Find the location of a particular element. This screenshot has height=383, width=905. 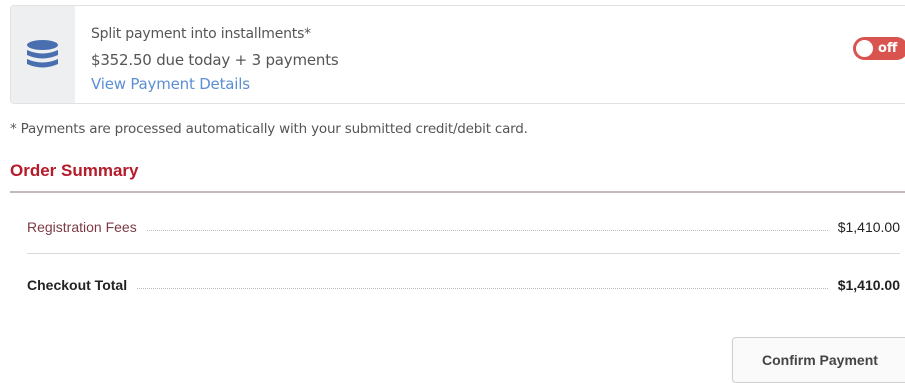

line-item-label: Registration Fees is located at coordinates (82, 227).